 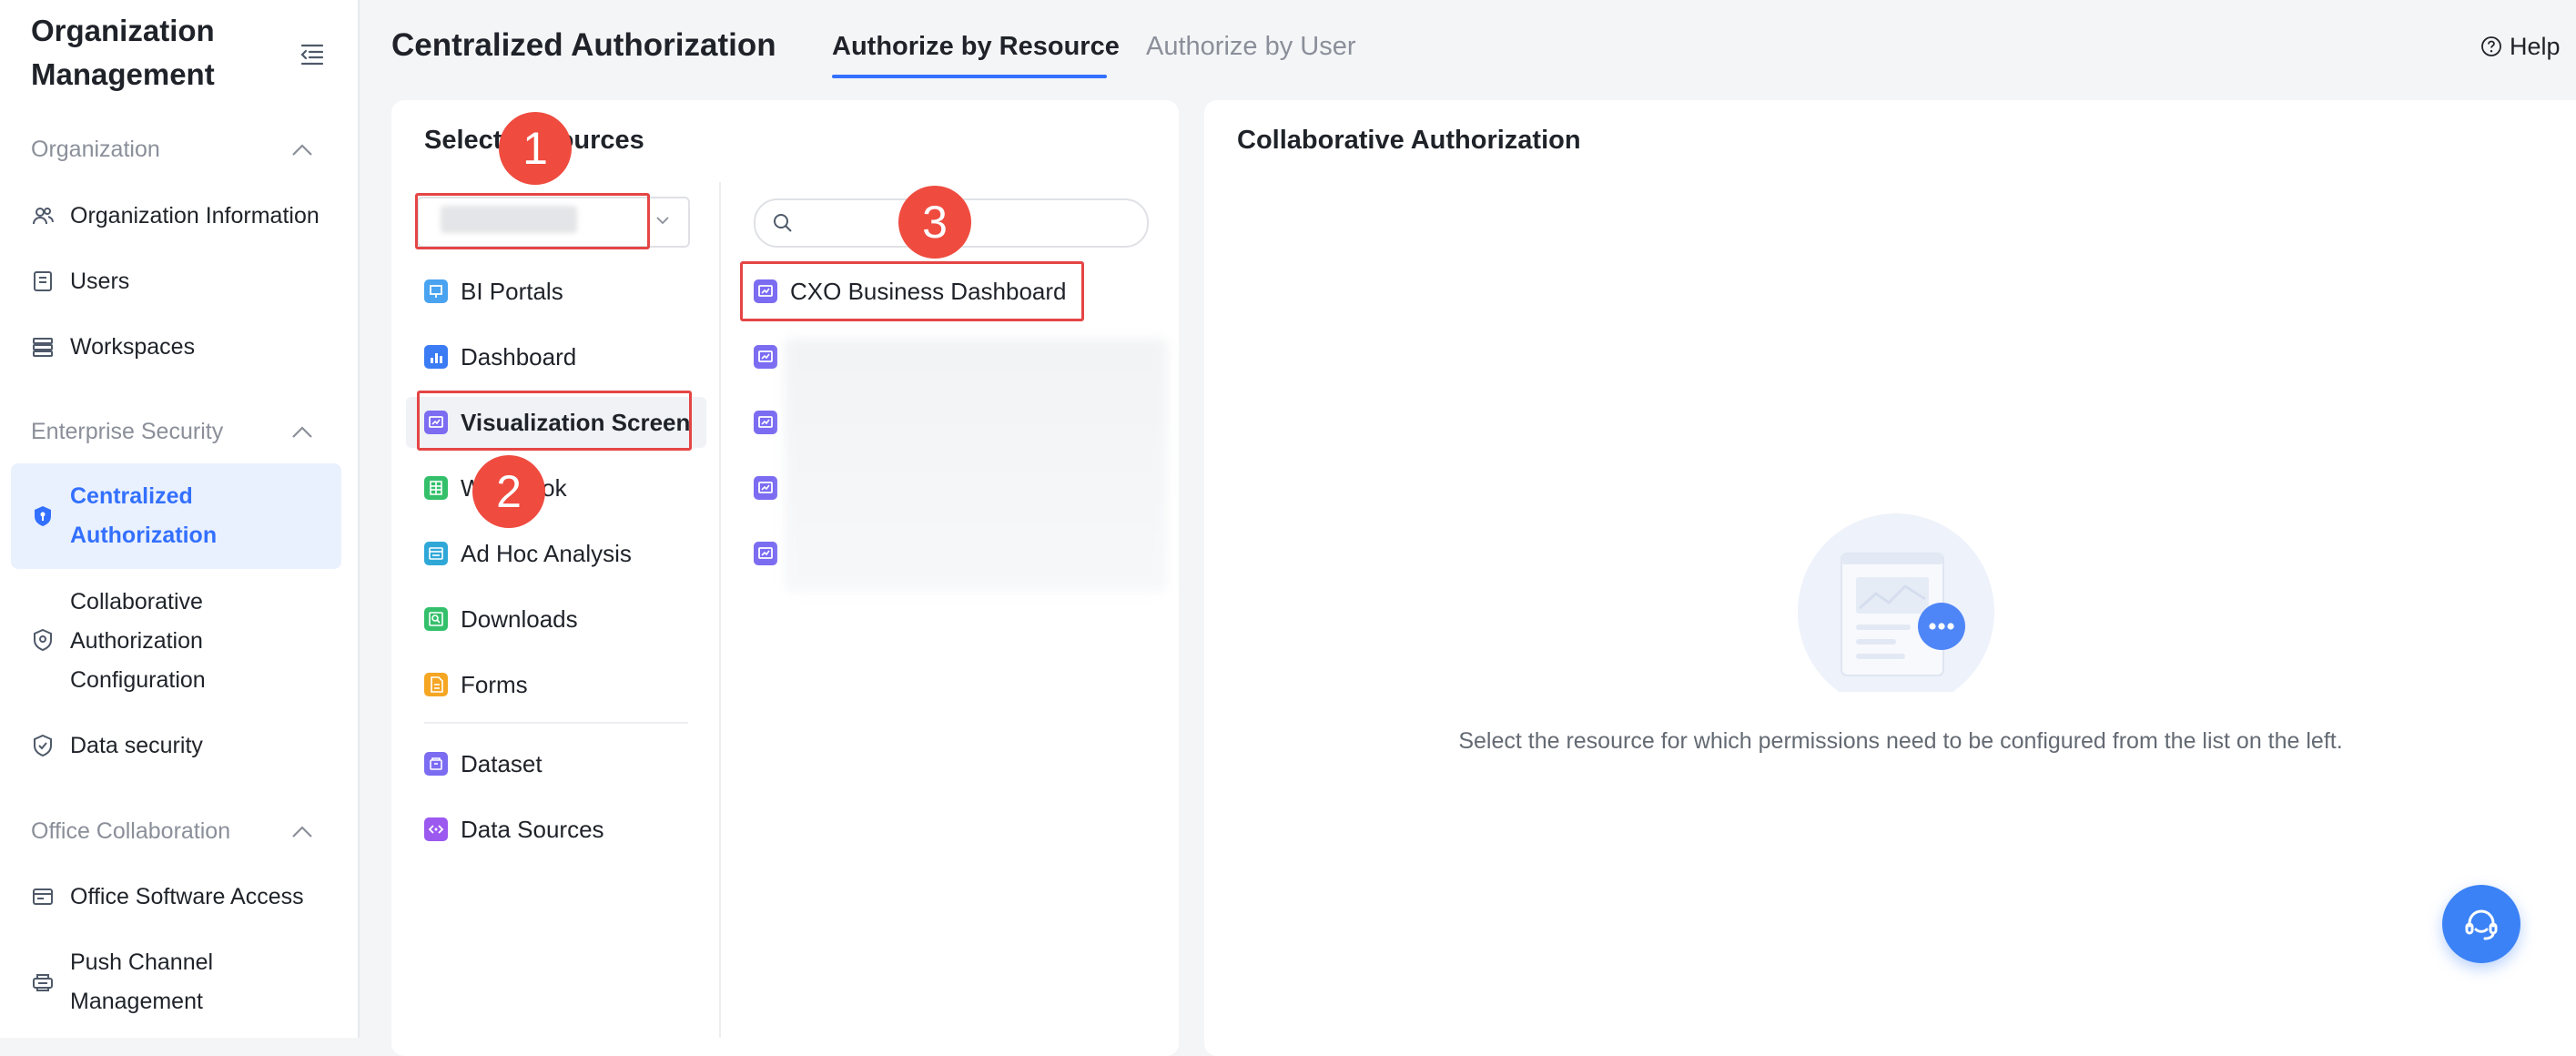 I want to click on bar-chart-icon, so click(x=436, y=357).